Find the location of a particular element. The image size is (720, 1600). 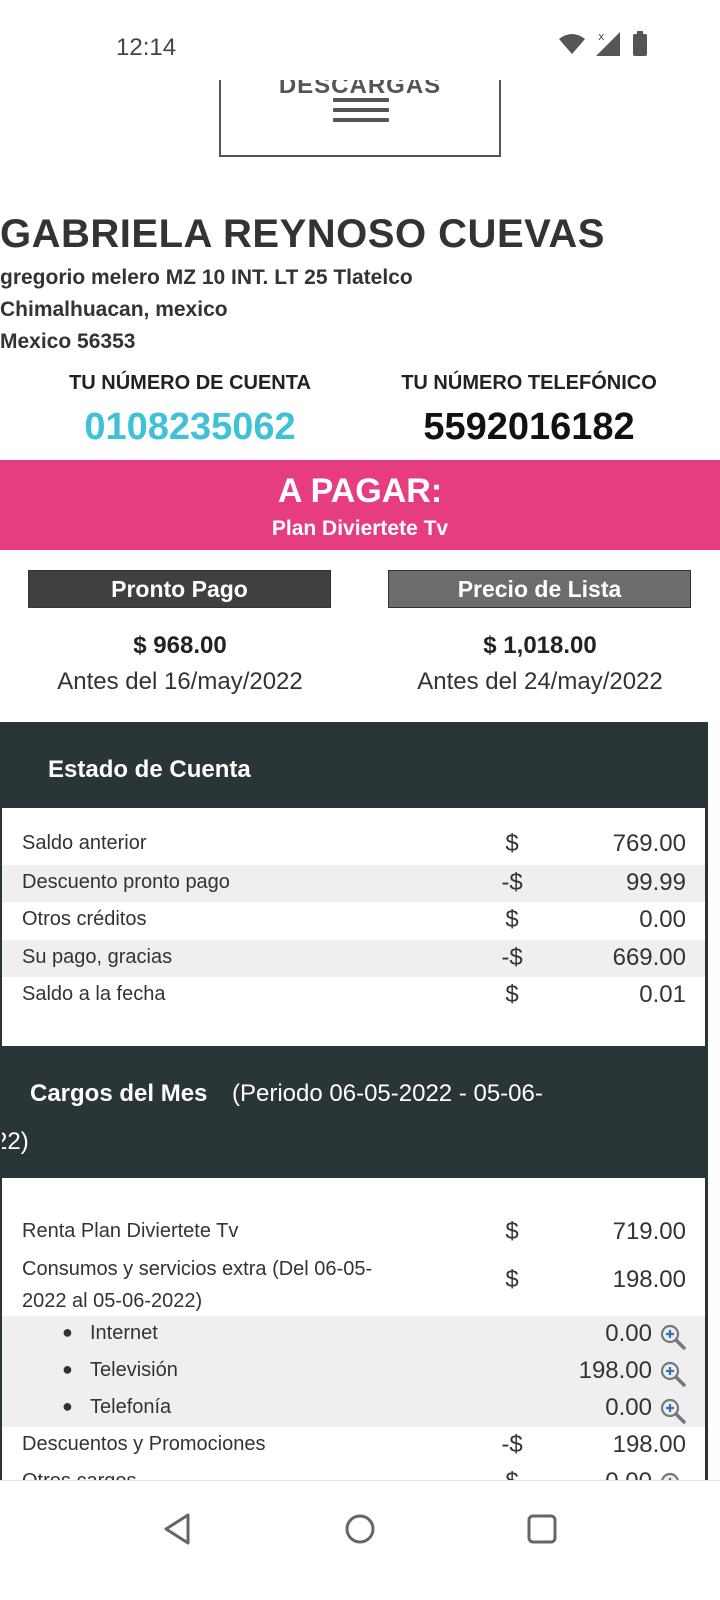

battery-icon is located at coordinates (640, 43).